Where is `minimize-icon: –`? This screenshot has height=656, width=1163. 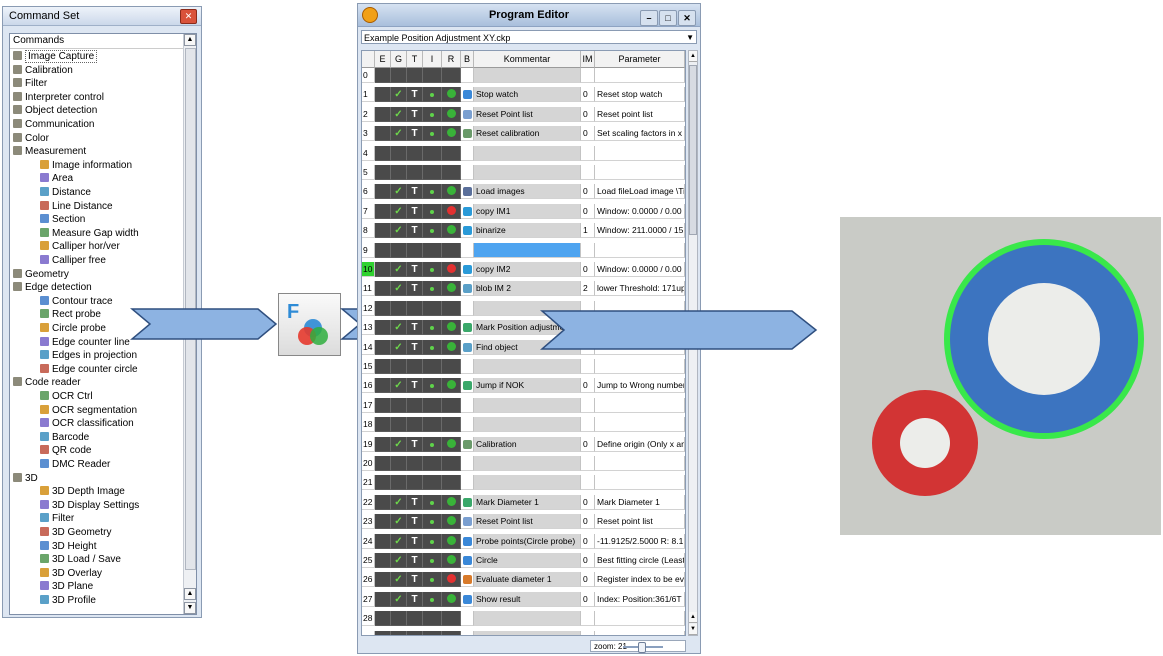
minimize-icon: – is located at coordinates (649, 18).